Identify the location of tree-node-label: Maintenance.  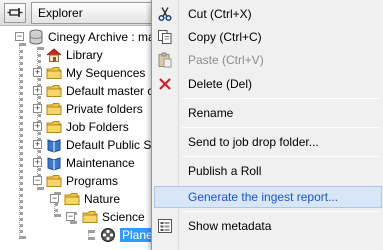
(100, 163).